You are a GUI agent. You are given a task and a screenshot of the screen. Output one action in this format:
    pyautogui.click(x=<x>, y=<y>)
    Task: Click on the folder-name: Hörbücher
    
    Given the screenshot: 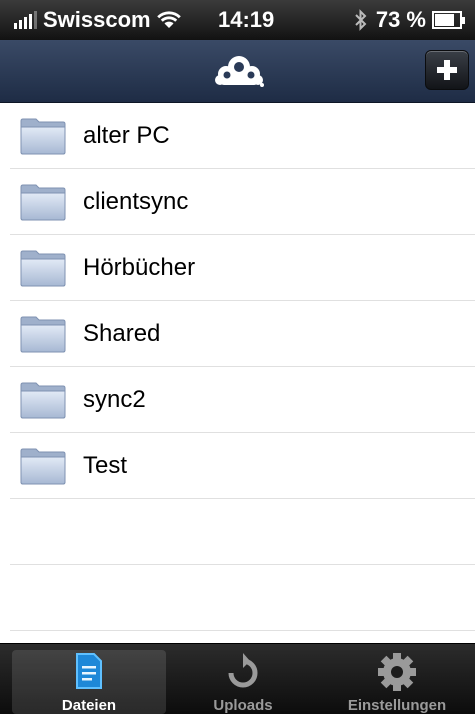 What is the action you would take?
    pyautogui.click(x=139, y=267)
    